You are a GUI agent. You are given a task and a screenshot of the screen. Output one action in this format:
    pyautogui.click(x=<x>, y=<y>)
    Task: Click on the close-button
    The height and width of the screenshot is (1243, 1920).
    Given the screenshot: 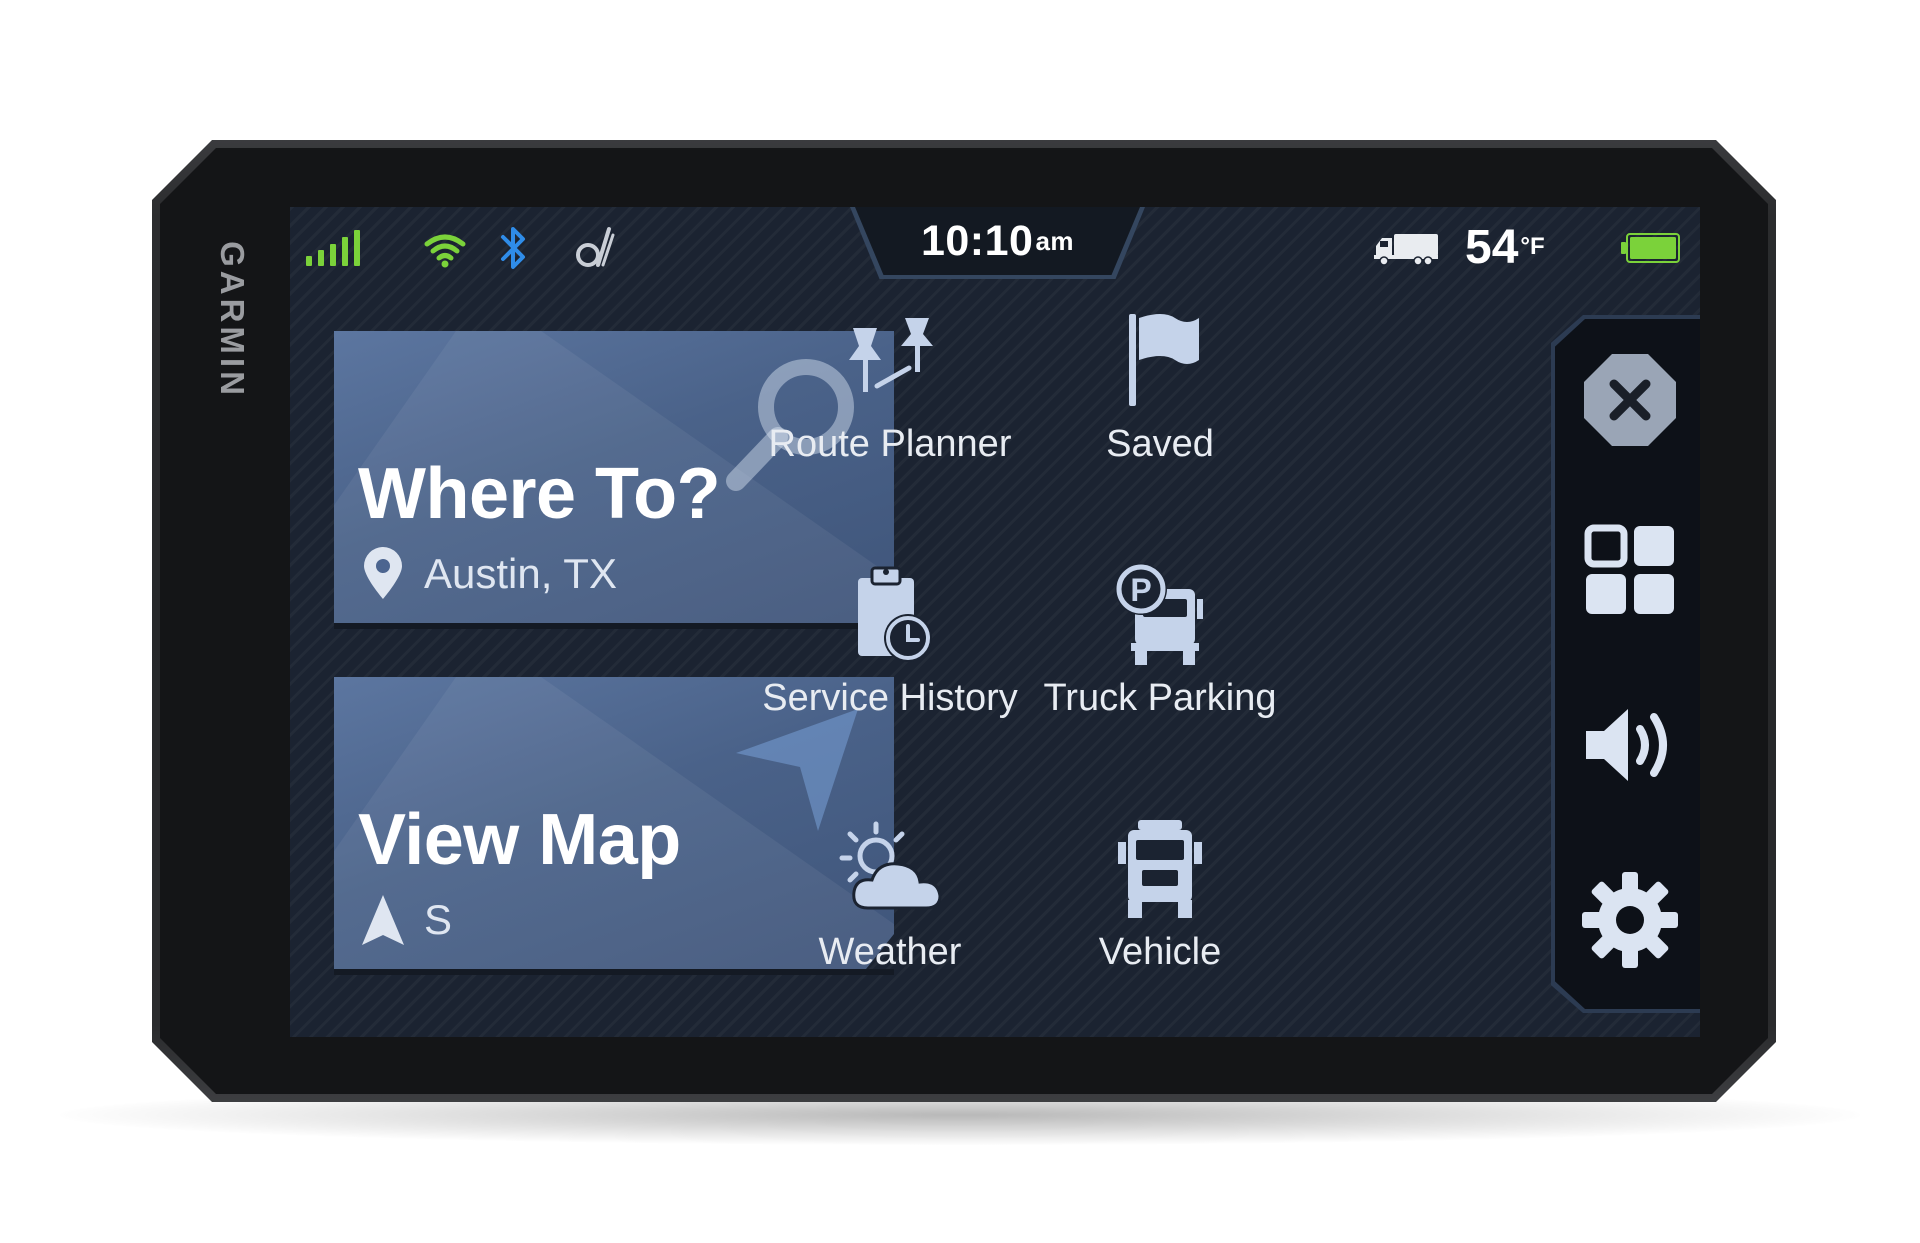 What is the action you would take?
    pyautogui.click(x=1630, y=402)
    